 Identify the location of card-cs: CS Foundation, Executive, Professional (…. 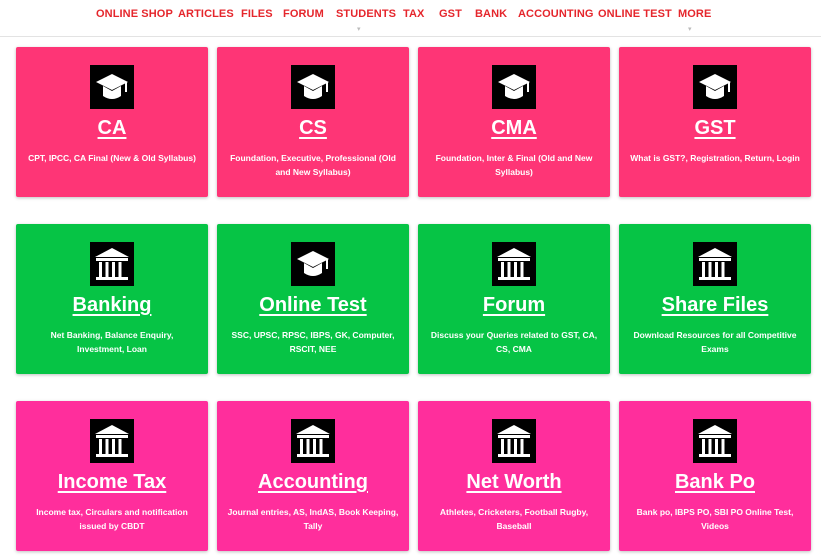
(313, 122).